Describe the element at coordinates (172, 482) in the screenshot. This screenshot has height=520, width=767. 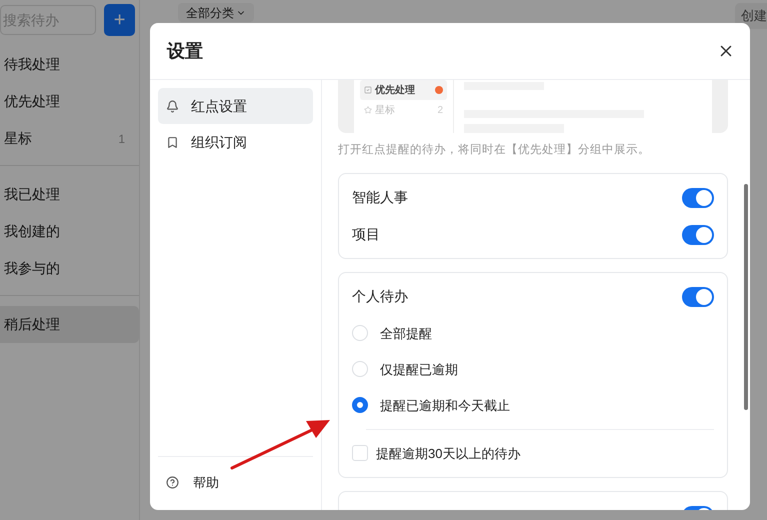
I see `help-icon` at that location.